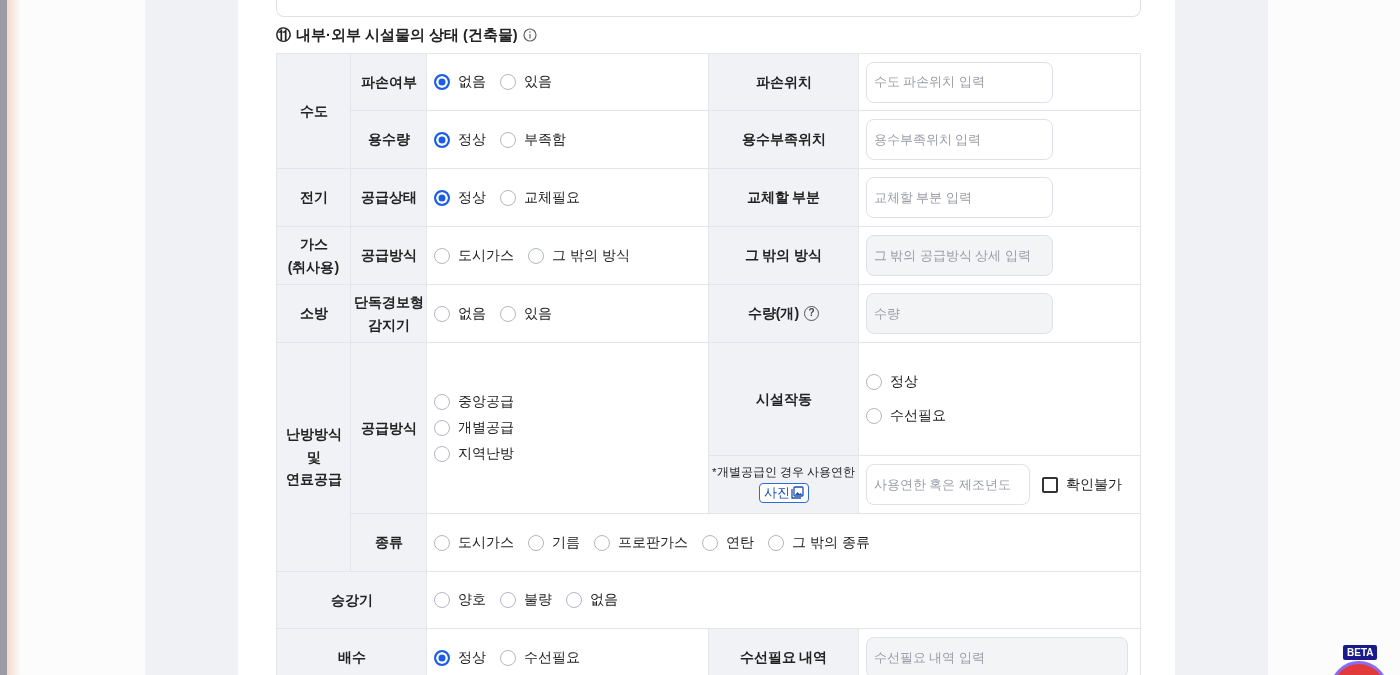  What do you see at coordinates (474, 454) in the screenshot?
I see `radio-option: 지역난방` at bounding box center [474, 454].